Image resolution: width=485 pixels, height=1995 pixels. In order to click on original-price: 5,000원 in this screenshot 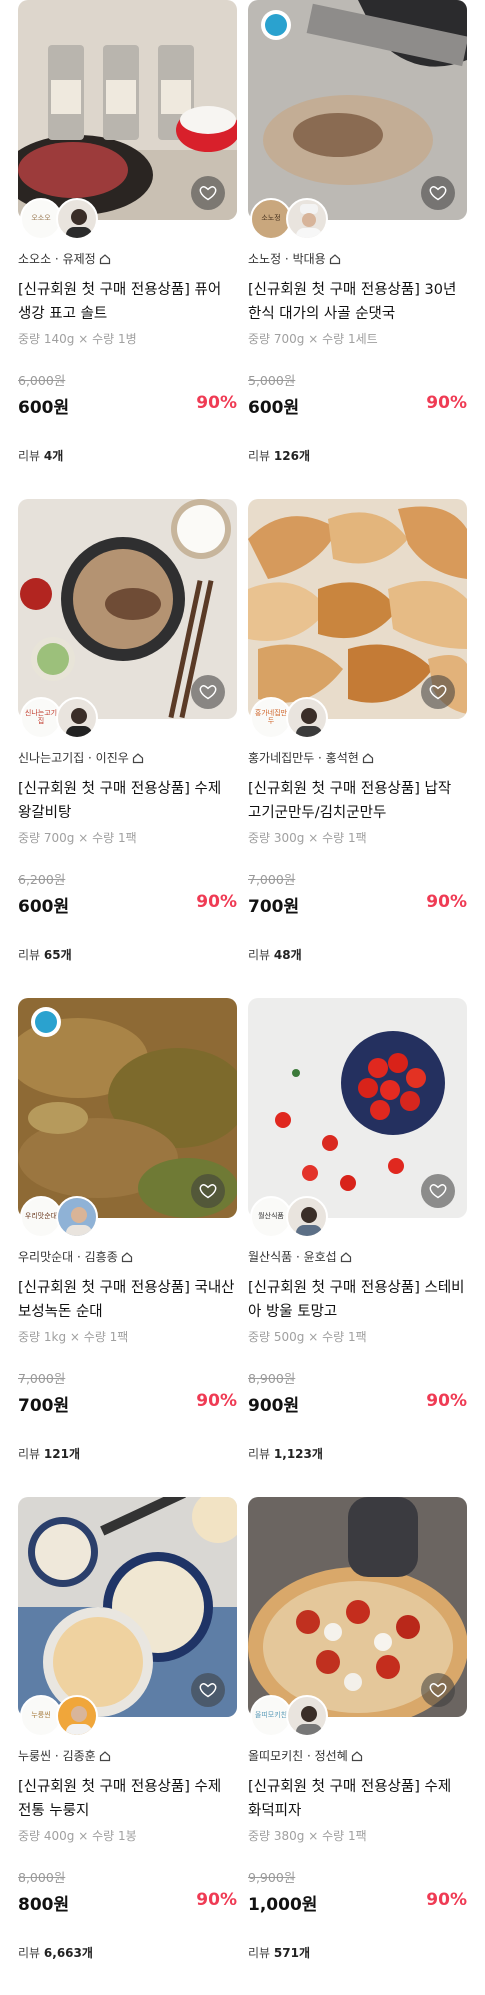, I will do `click(272, 380)`.